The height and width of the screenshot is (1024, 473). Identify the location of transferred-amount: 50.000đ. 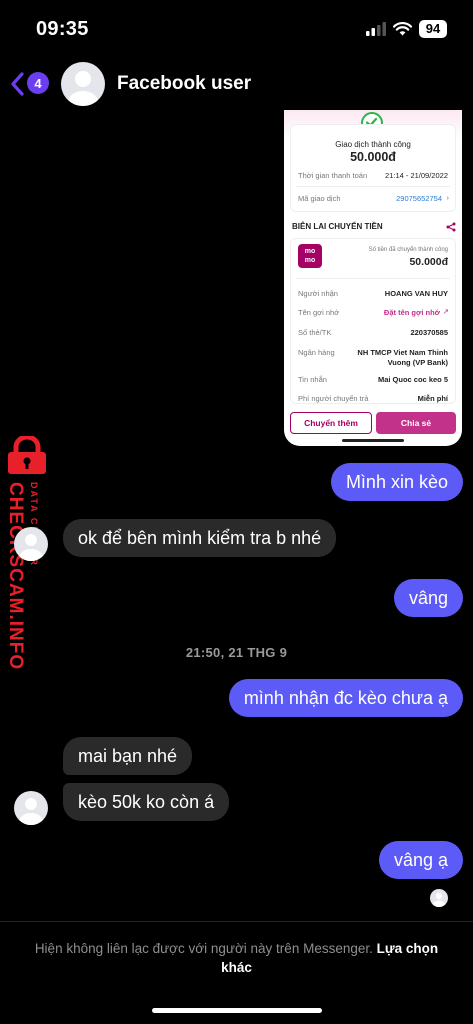
(428, 262).